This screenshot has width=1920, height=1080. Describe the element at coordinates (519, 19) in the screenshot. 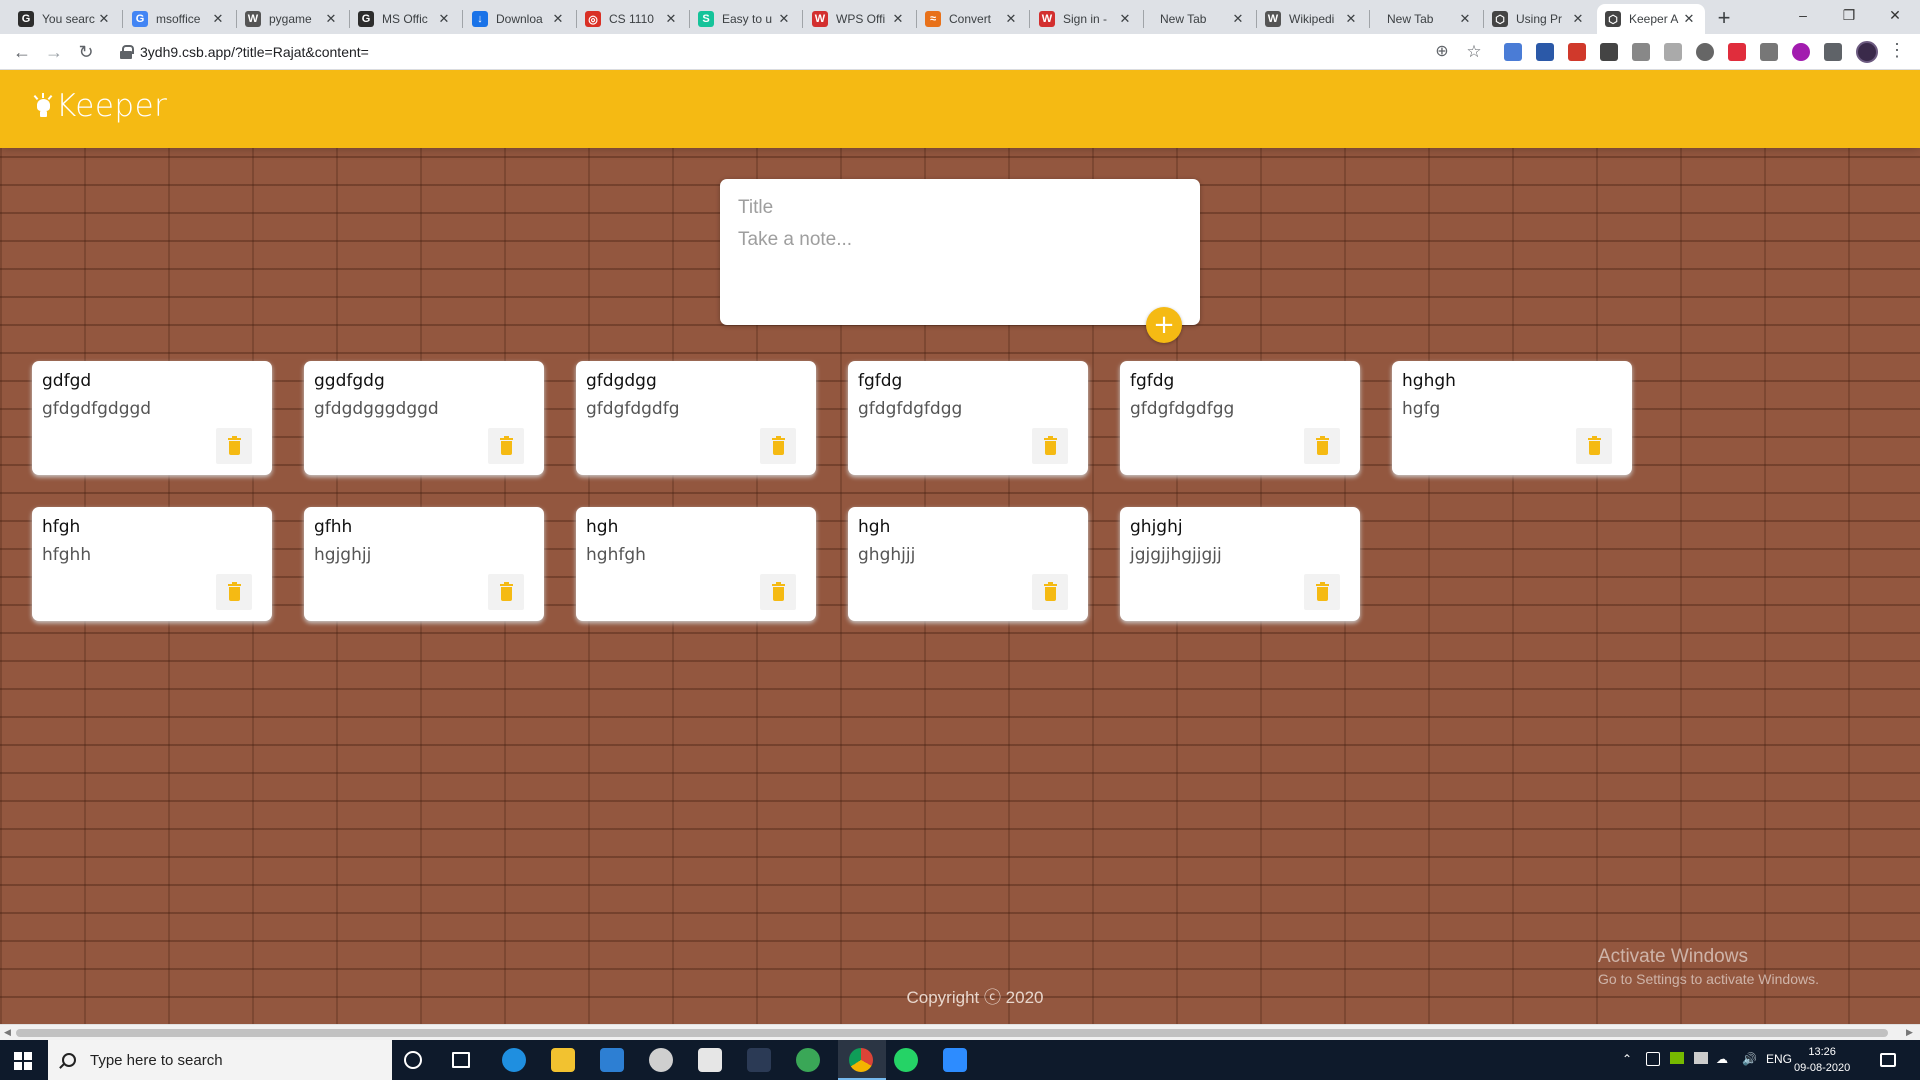

I see `browser-tab: ↓ Downloa ✕` at that location.